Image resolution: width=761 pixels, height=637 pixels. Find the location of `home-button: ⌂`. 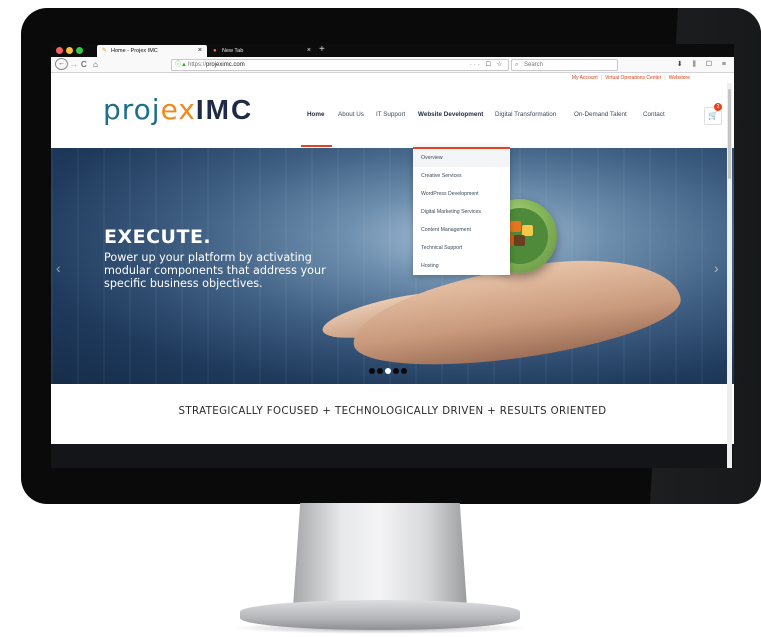

home-button: ⌂ is located at coordinates (95, 64).